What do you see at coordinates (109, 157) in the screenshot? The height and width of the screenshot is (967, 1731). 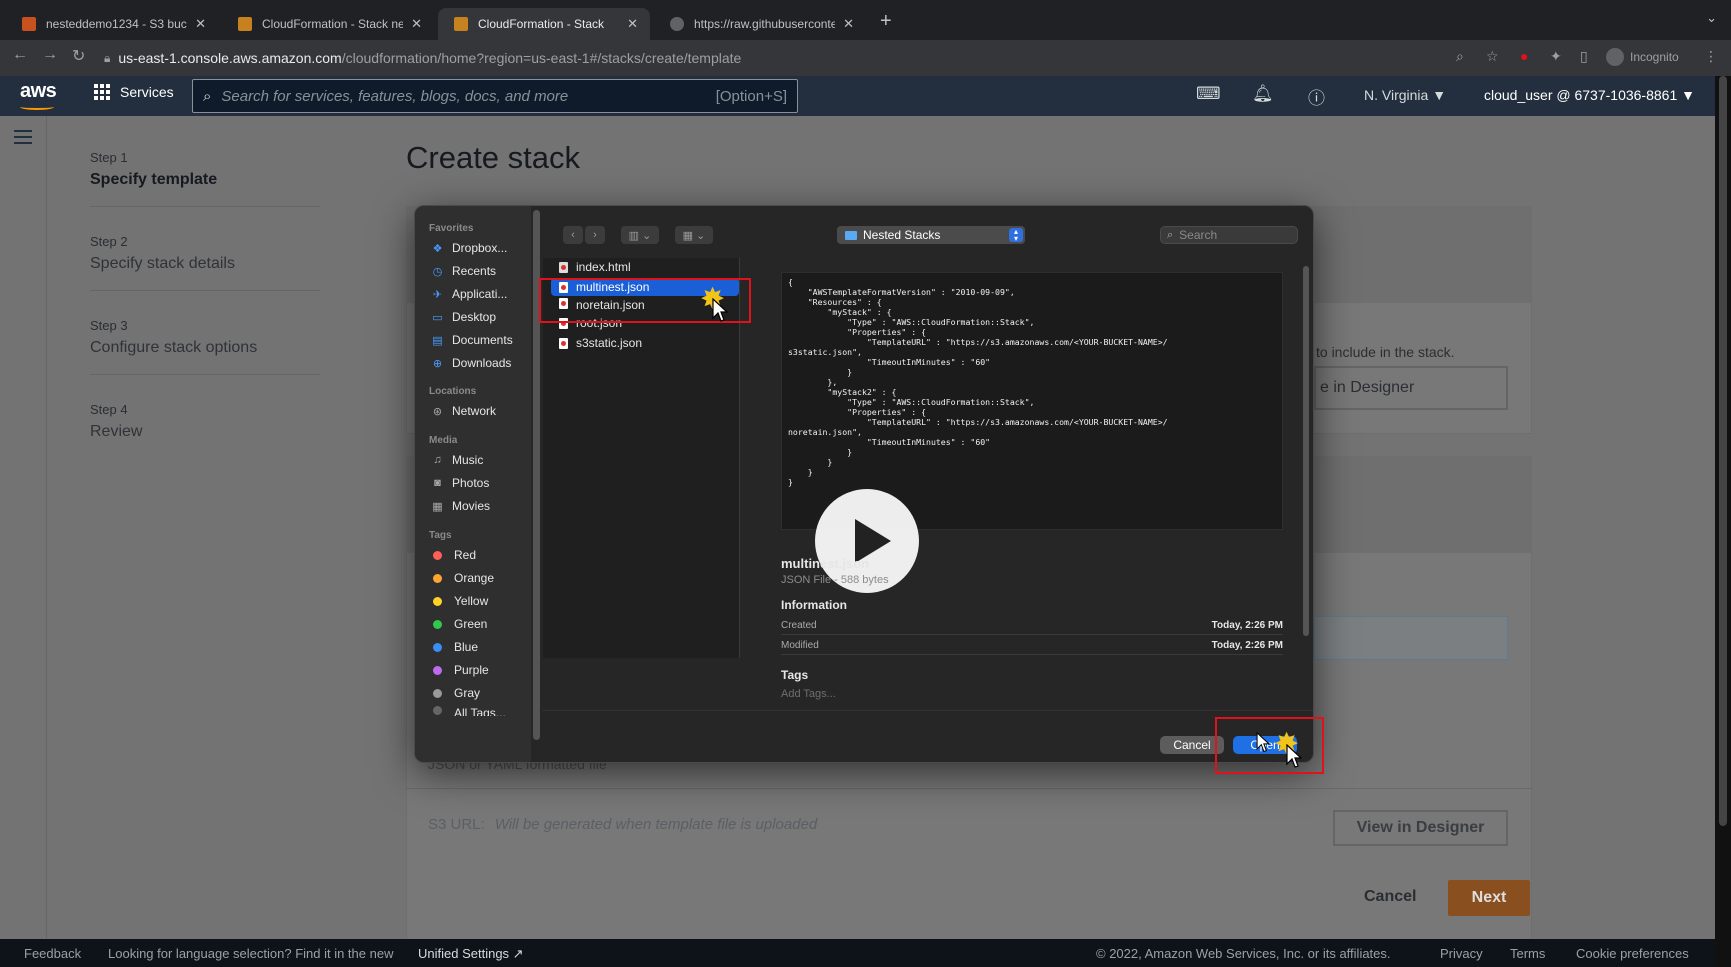 I see `step-number: Step 1` at bounding box center [109, 157].